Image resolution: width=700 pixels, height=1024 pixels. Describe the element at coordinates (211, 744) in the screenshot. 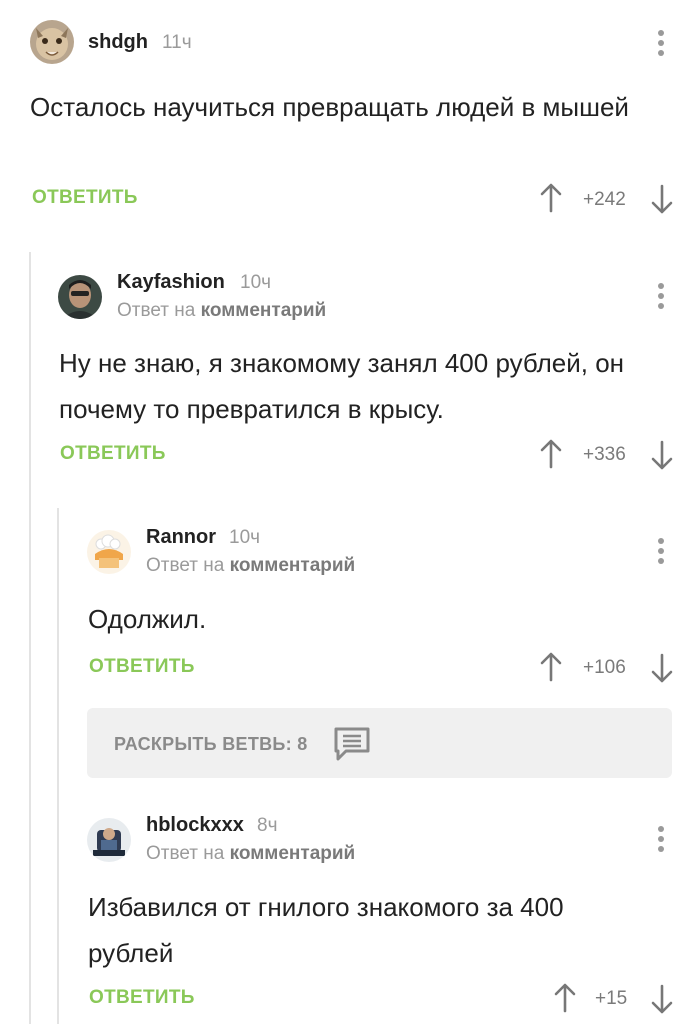

I see `expand-thread-label: РАСКРЫТЬ ВЕТВЬ: 8` at that location.